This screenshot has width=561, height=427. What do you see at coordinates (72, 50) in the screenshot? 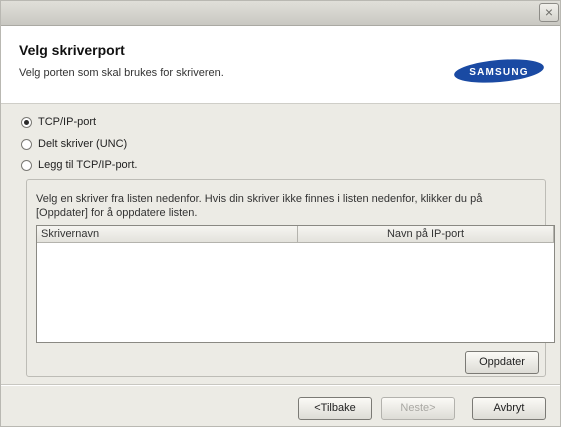
I see `page-title: Velg skriverport` at bounding box center [72, 50].